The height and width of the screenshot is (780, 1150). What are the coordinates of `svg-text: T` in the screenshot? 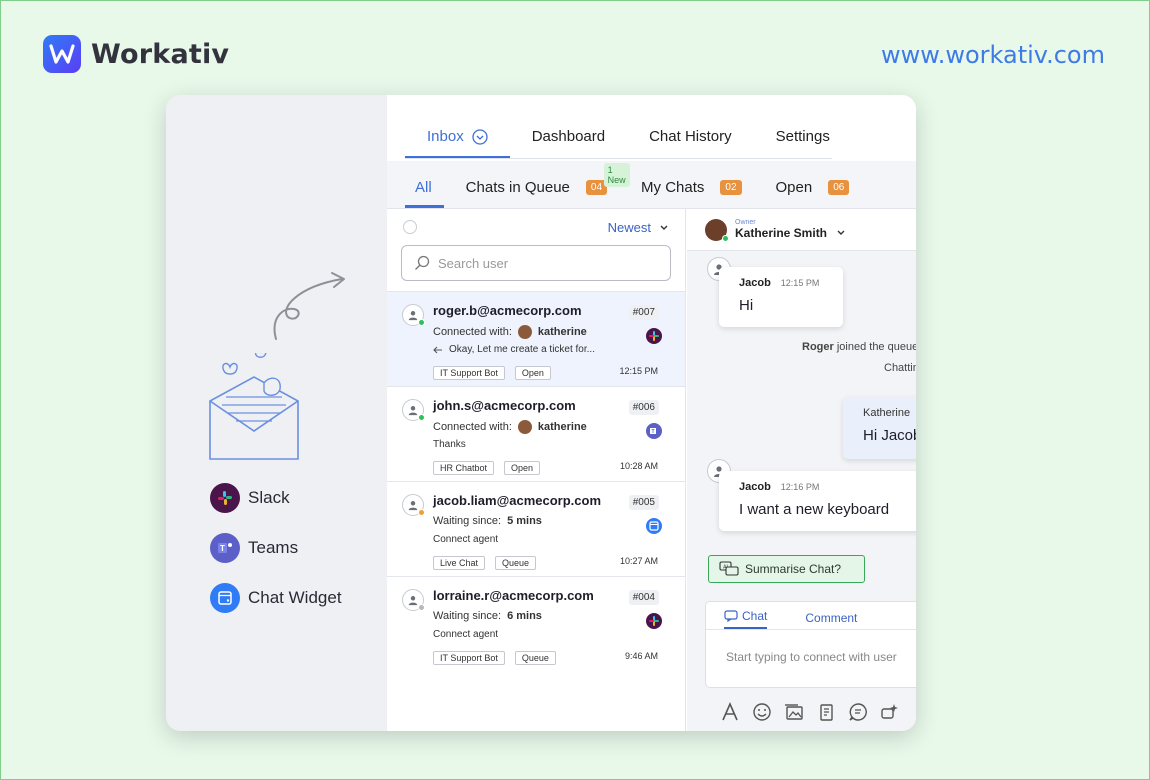 It's located at (222, 548).